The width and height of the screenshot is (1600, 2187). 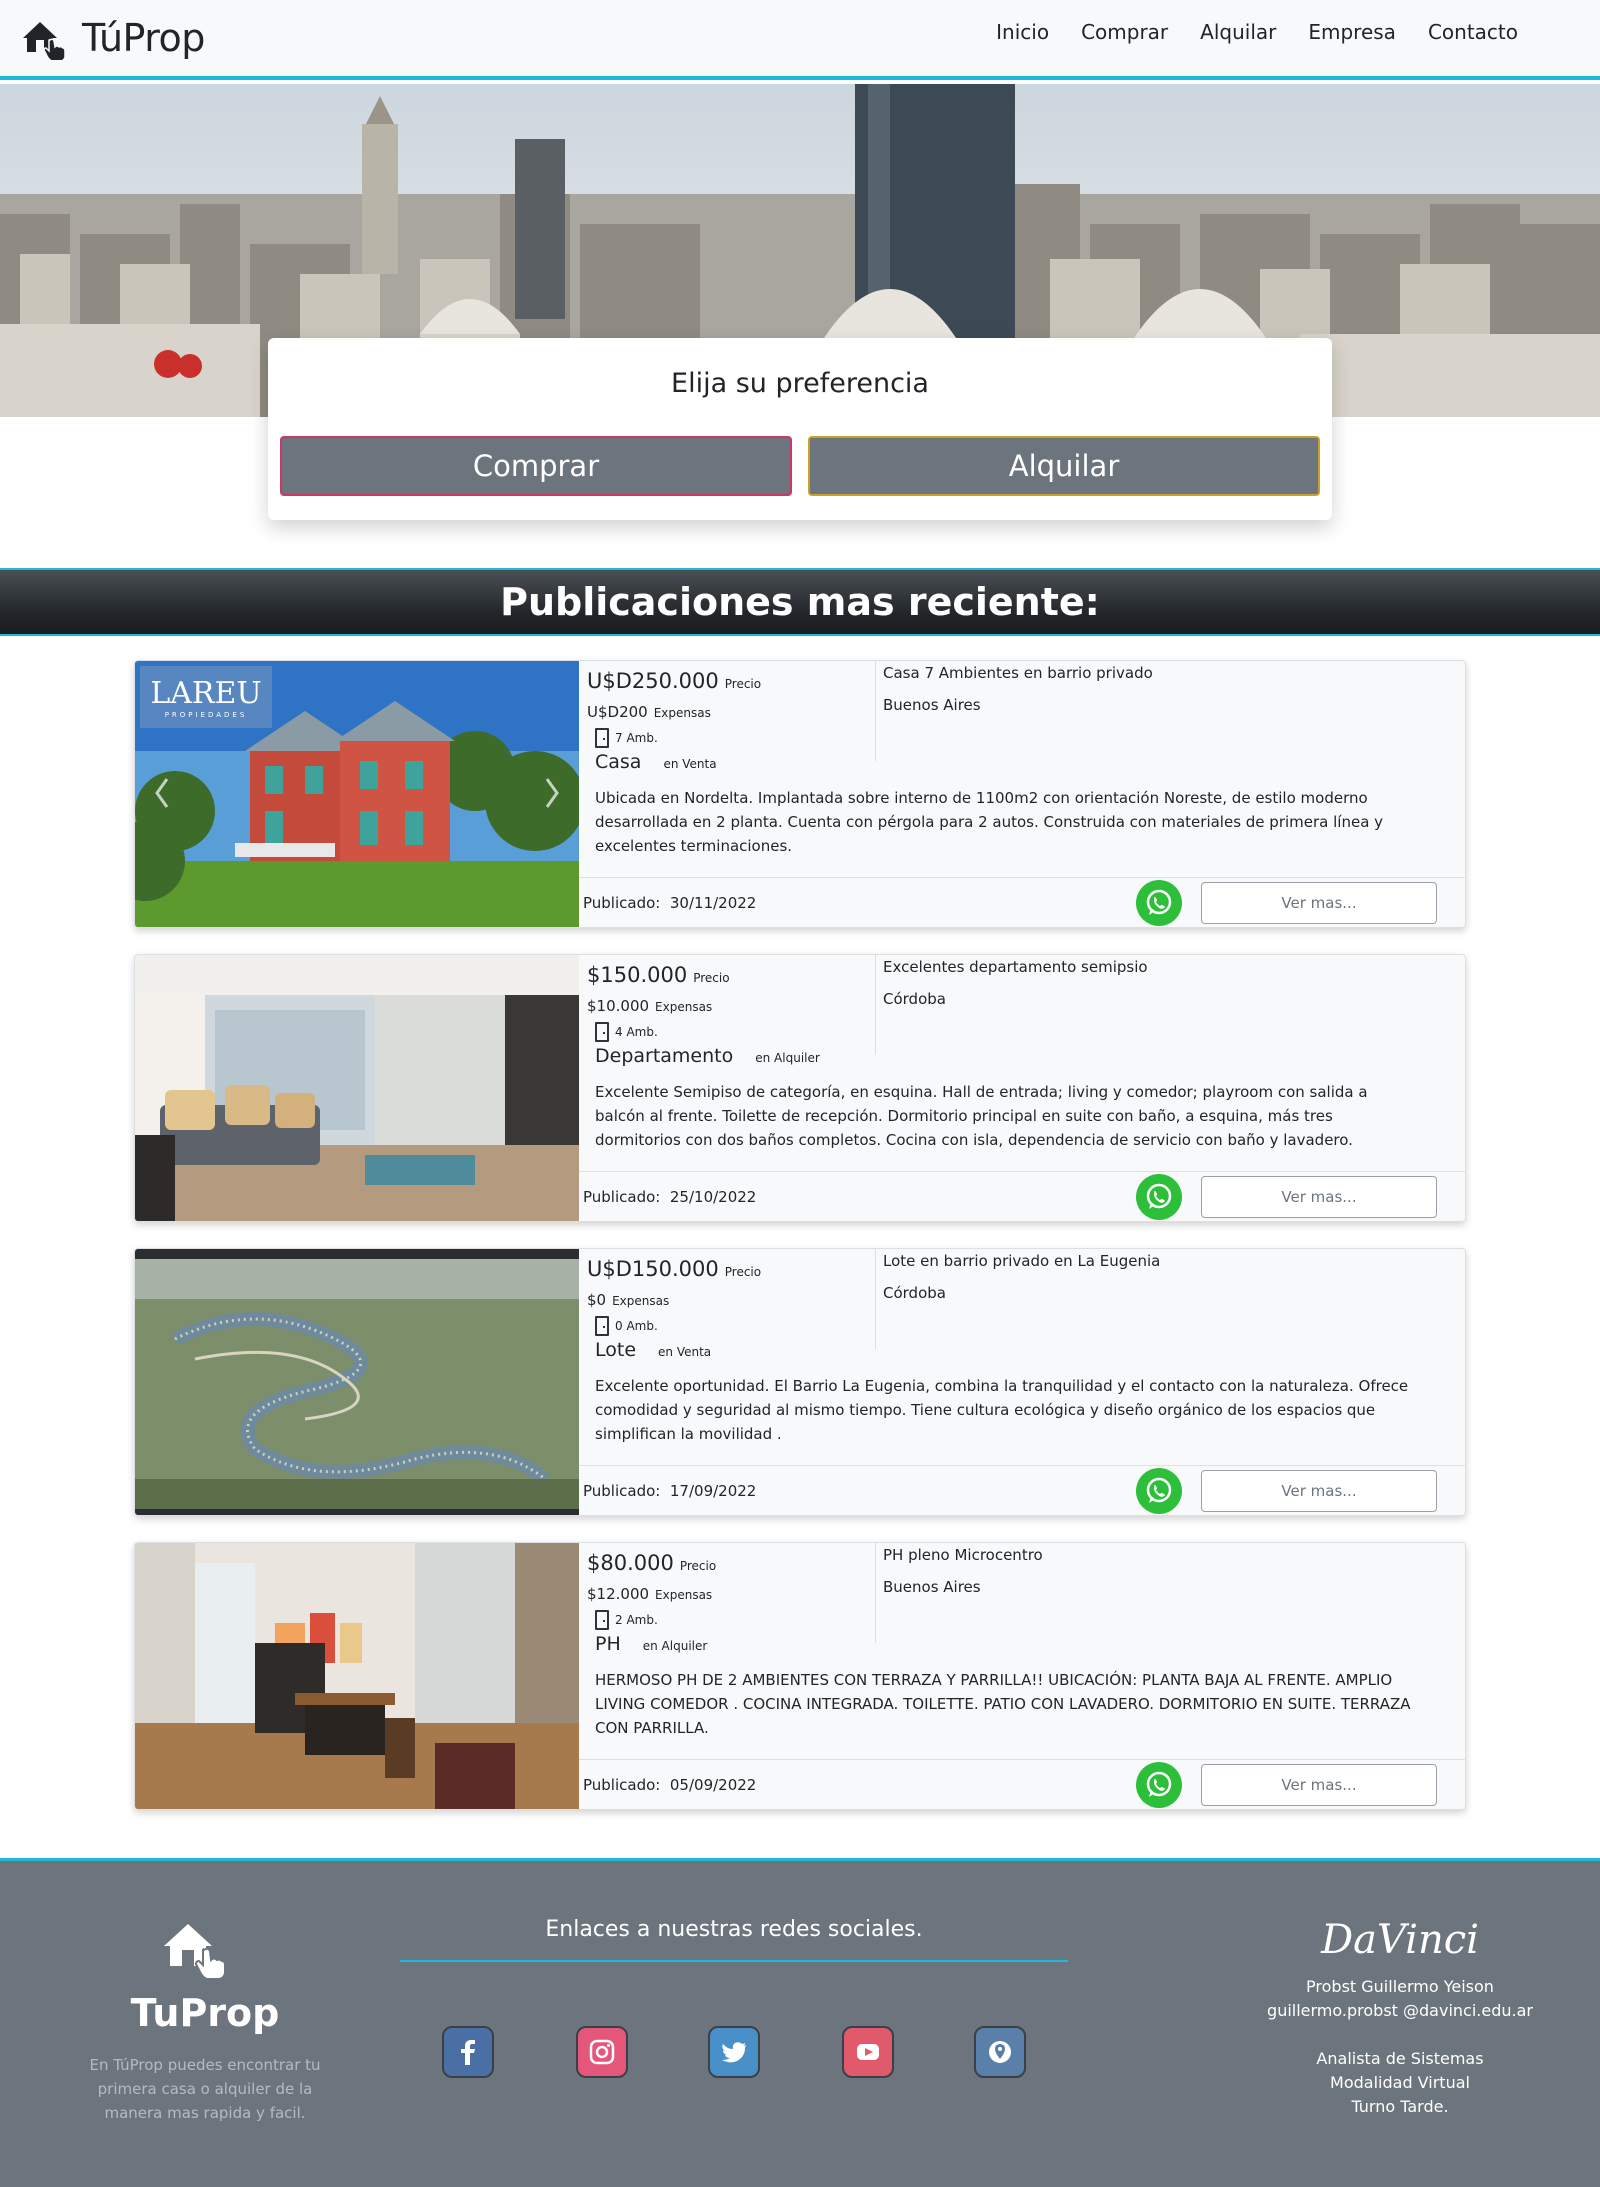 I want to click on section-title: Publicaciones mas reciente:, so click(x=800, y=602).